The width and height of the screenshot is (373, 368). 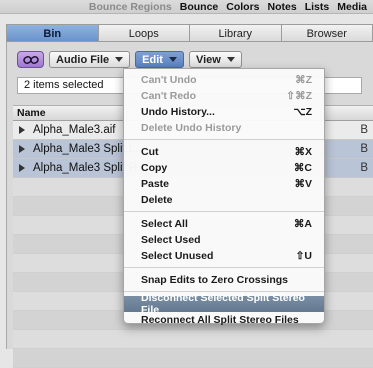 What do you see at coordinates (224, 168) in the screenshot?
I see `menu-item-copy: Copy ⌘C` at bounding box center [224, 168].